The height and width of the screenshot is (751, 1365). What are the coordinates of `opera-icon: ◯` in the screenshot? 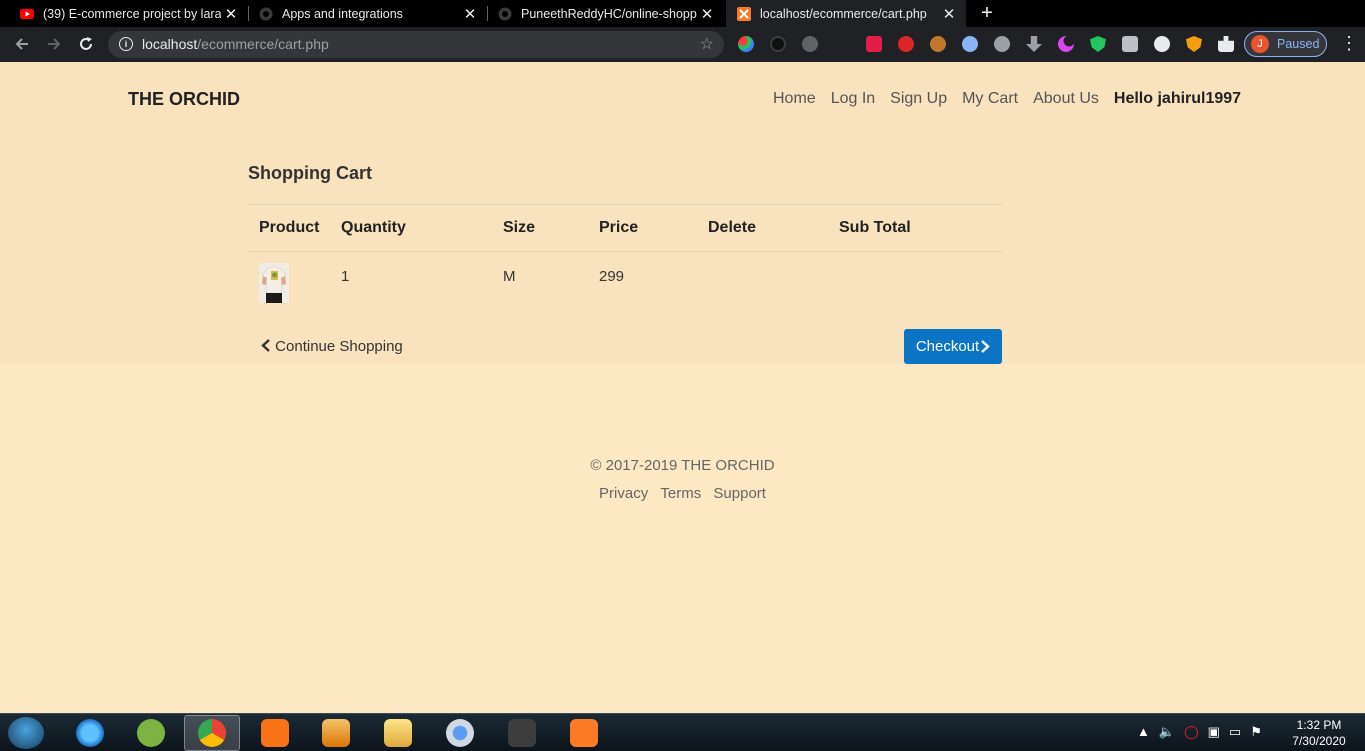 It's located at (1191, 732).